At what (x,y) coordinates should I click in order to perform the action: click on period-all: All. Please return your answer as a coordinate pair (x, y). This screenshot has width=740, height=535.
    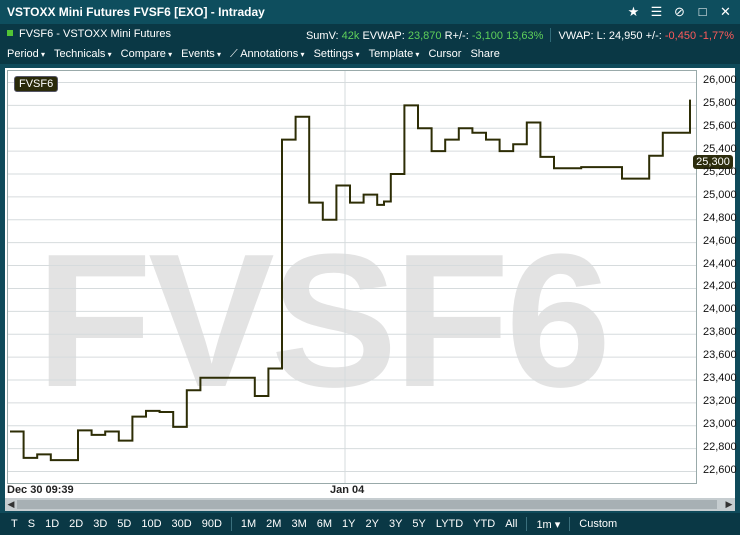
    Looking at the image, I should click on (511, 524).